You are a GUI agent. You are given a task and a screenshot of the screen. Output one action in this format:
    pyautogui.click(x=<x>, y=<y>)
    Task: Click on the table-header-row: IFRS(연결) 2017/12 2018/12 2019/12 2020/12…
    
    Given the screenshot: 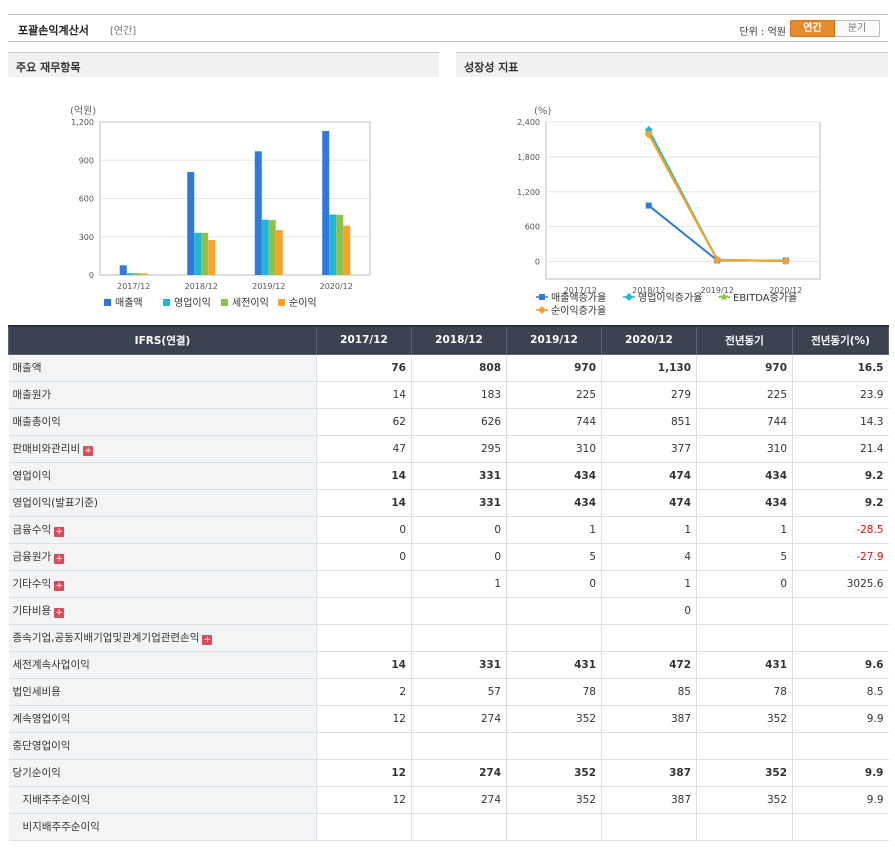 What is the action you would take?
    pyautogui.click(x=448, y=340)
    